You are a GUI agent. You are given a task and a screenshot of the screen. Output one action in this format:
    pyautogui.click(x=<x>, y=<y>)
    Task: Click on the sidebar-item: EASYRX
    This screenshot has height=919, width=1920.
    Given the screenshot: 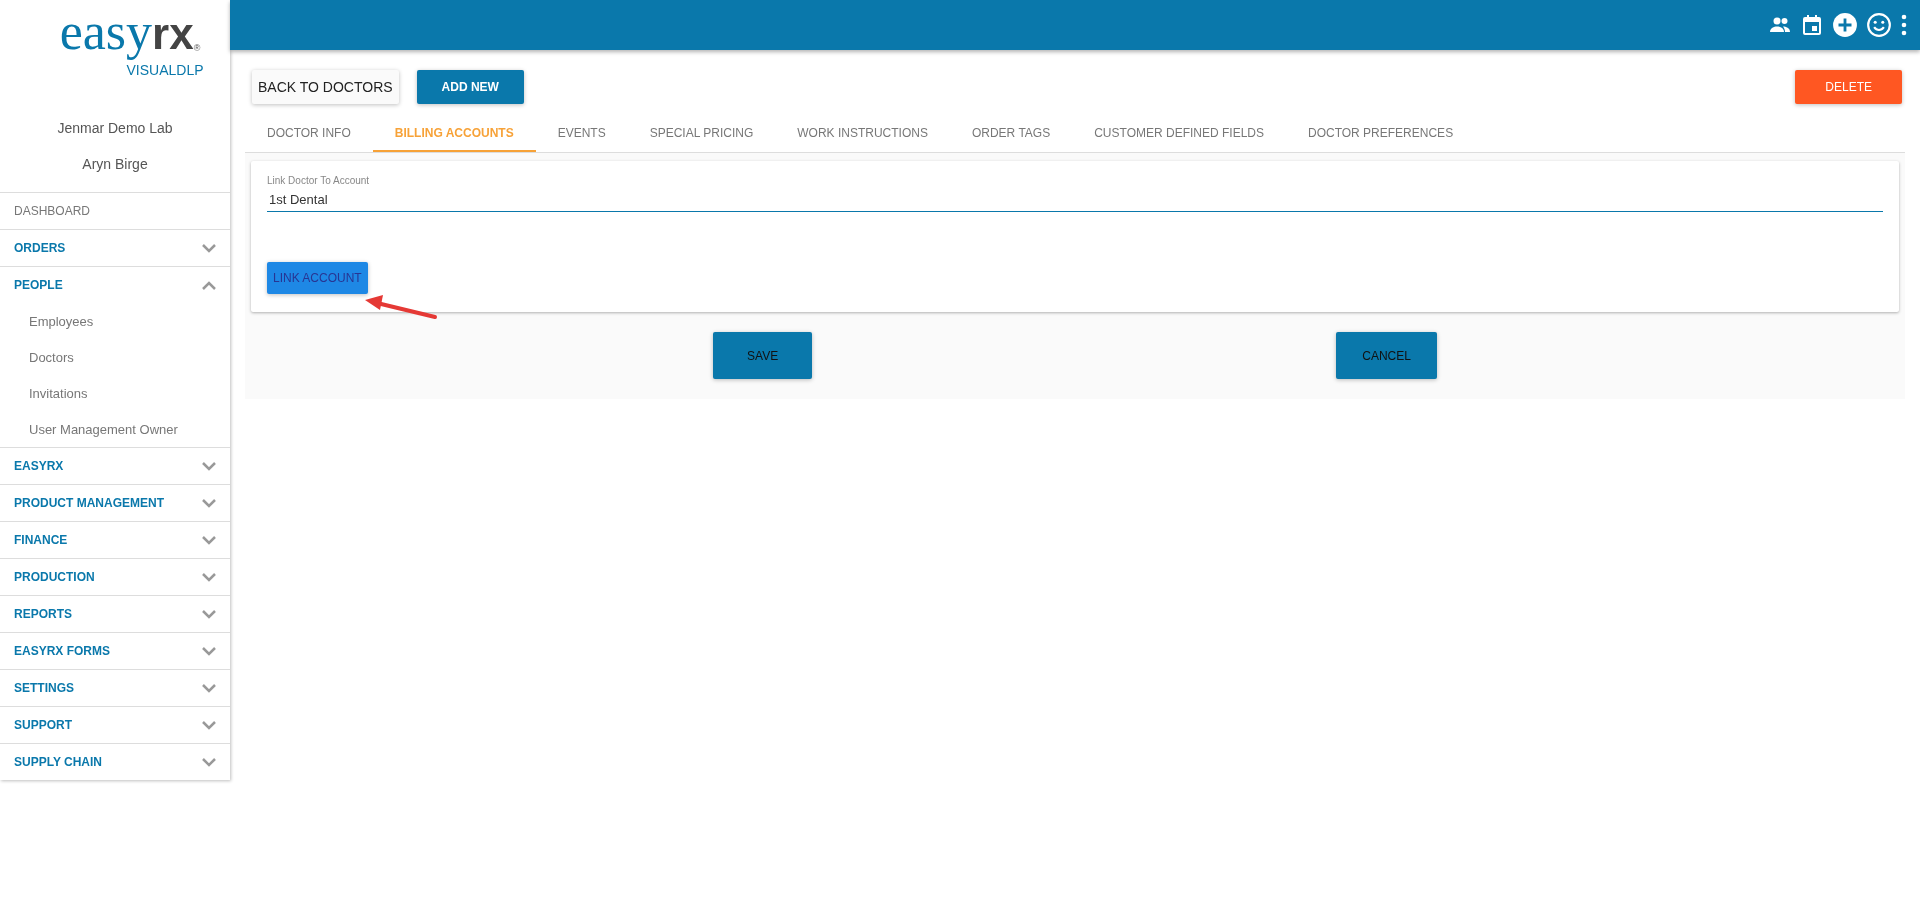 What is the action you would take?
    pyautogui.click(x=115, y=465)
    